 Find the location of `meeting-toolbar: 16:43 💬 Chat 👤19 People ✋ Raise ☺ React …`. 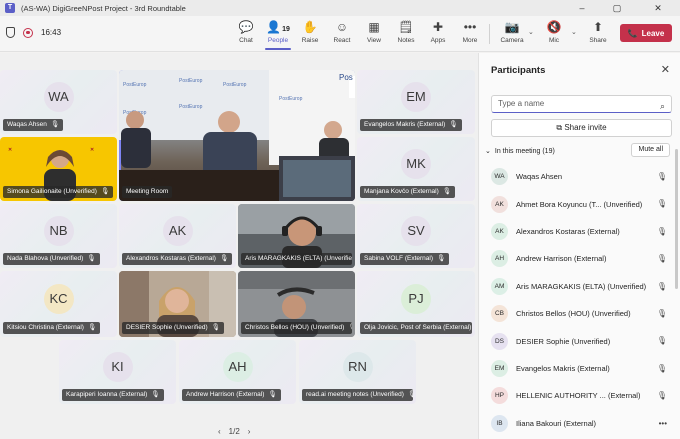

meeting-toolbar: 16:43 💬 Chat 👤19 People ✋ Raise ☺ React … is located at coordinates (340, 34).